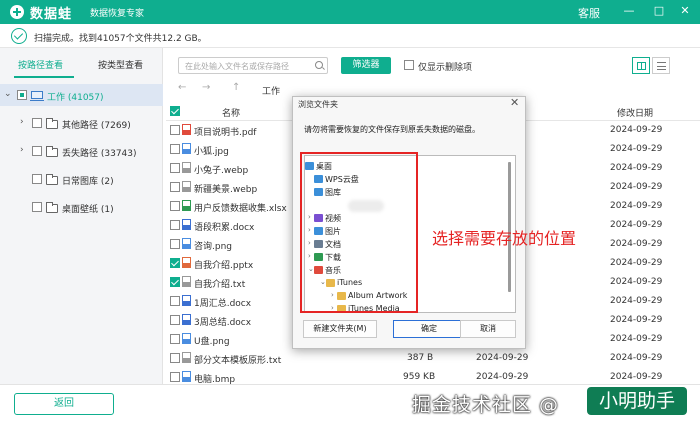  I want to click on ok-button: 确定, so click(429, 329).